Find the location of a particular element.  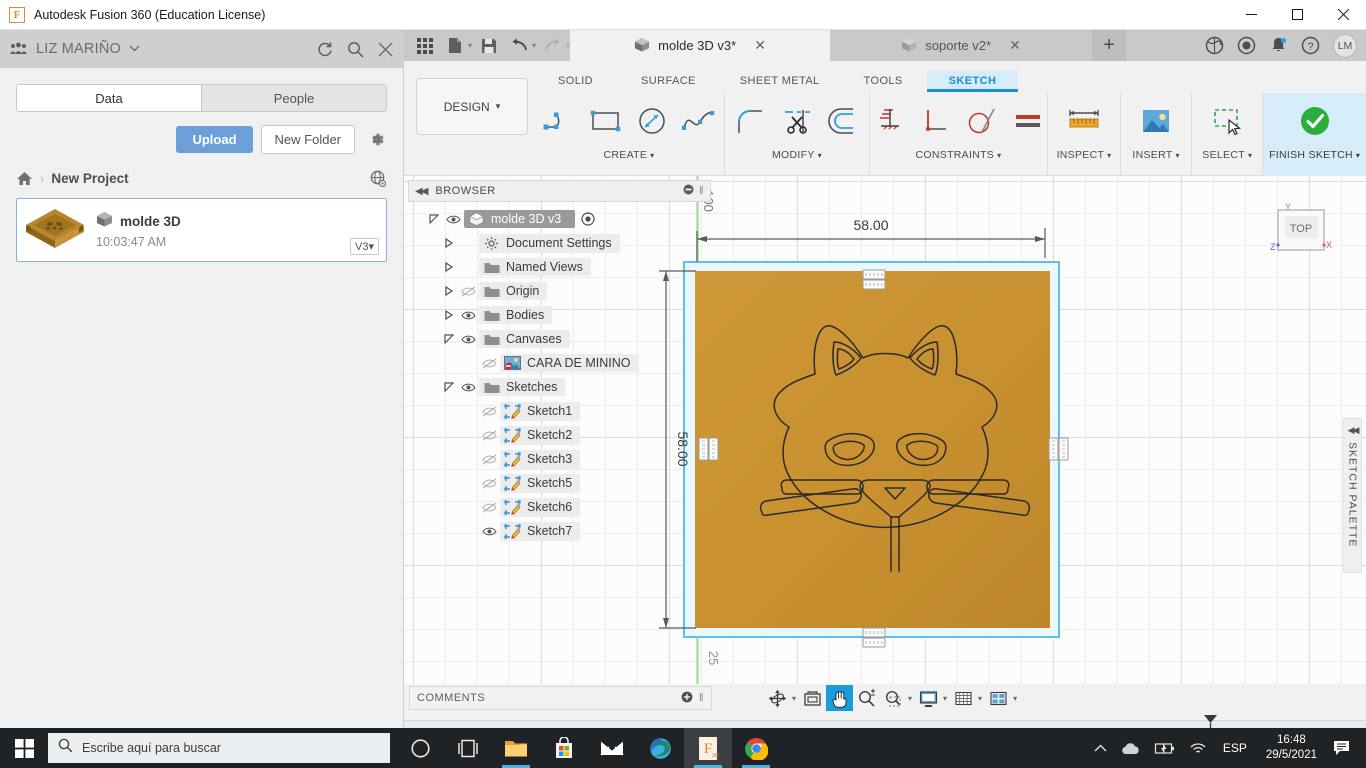

browser-dot-icon is located at coordinates (688, 191).